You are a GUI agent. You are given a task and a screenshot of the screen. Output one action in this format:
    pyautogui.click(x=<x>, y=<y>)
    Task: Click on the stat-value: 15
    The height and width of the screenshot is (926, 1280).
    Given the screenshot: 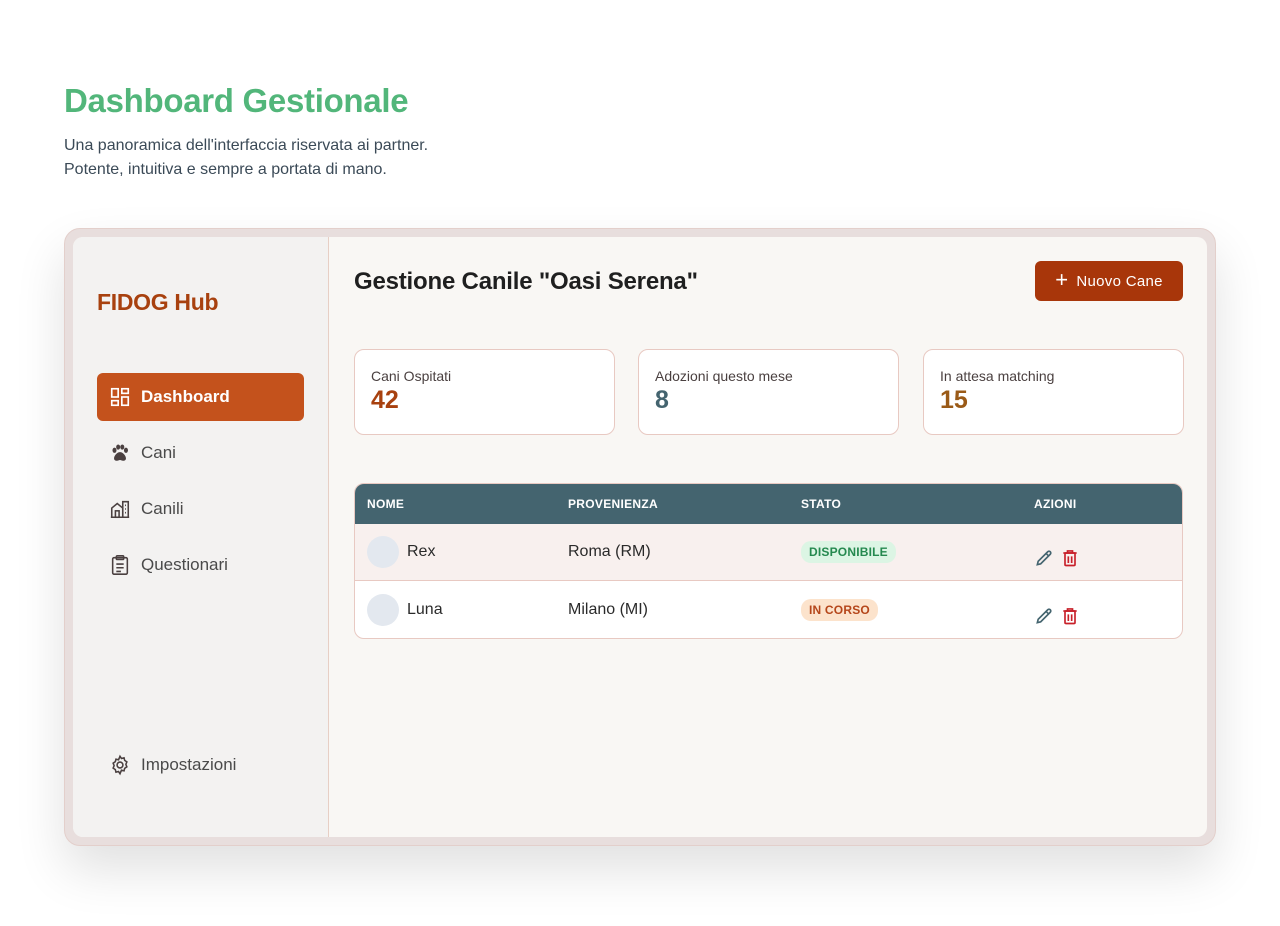 What is the action you would take?
    pyautogui.click(x=954, y=400)
    